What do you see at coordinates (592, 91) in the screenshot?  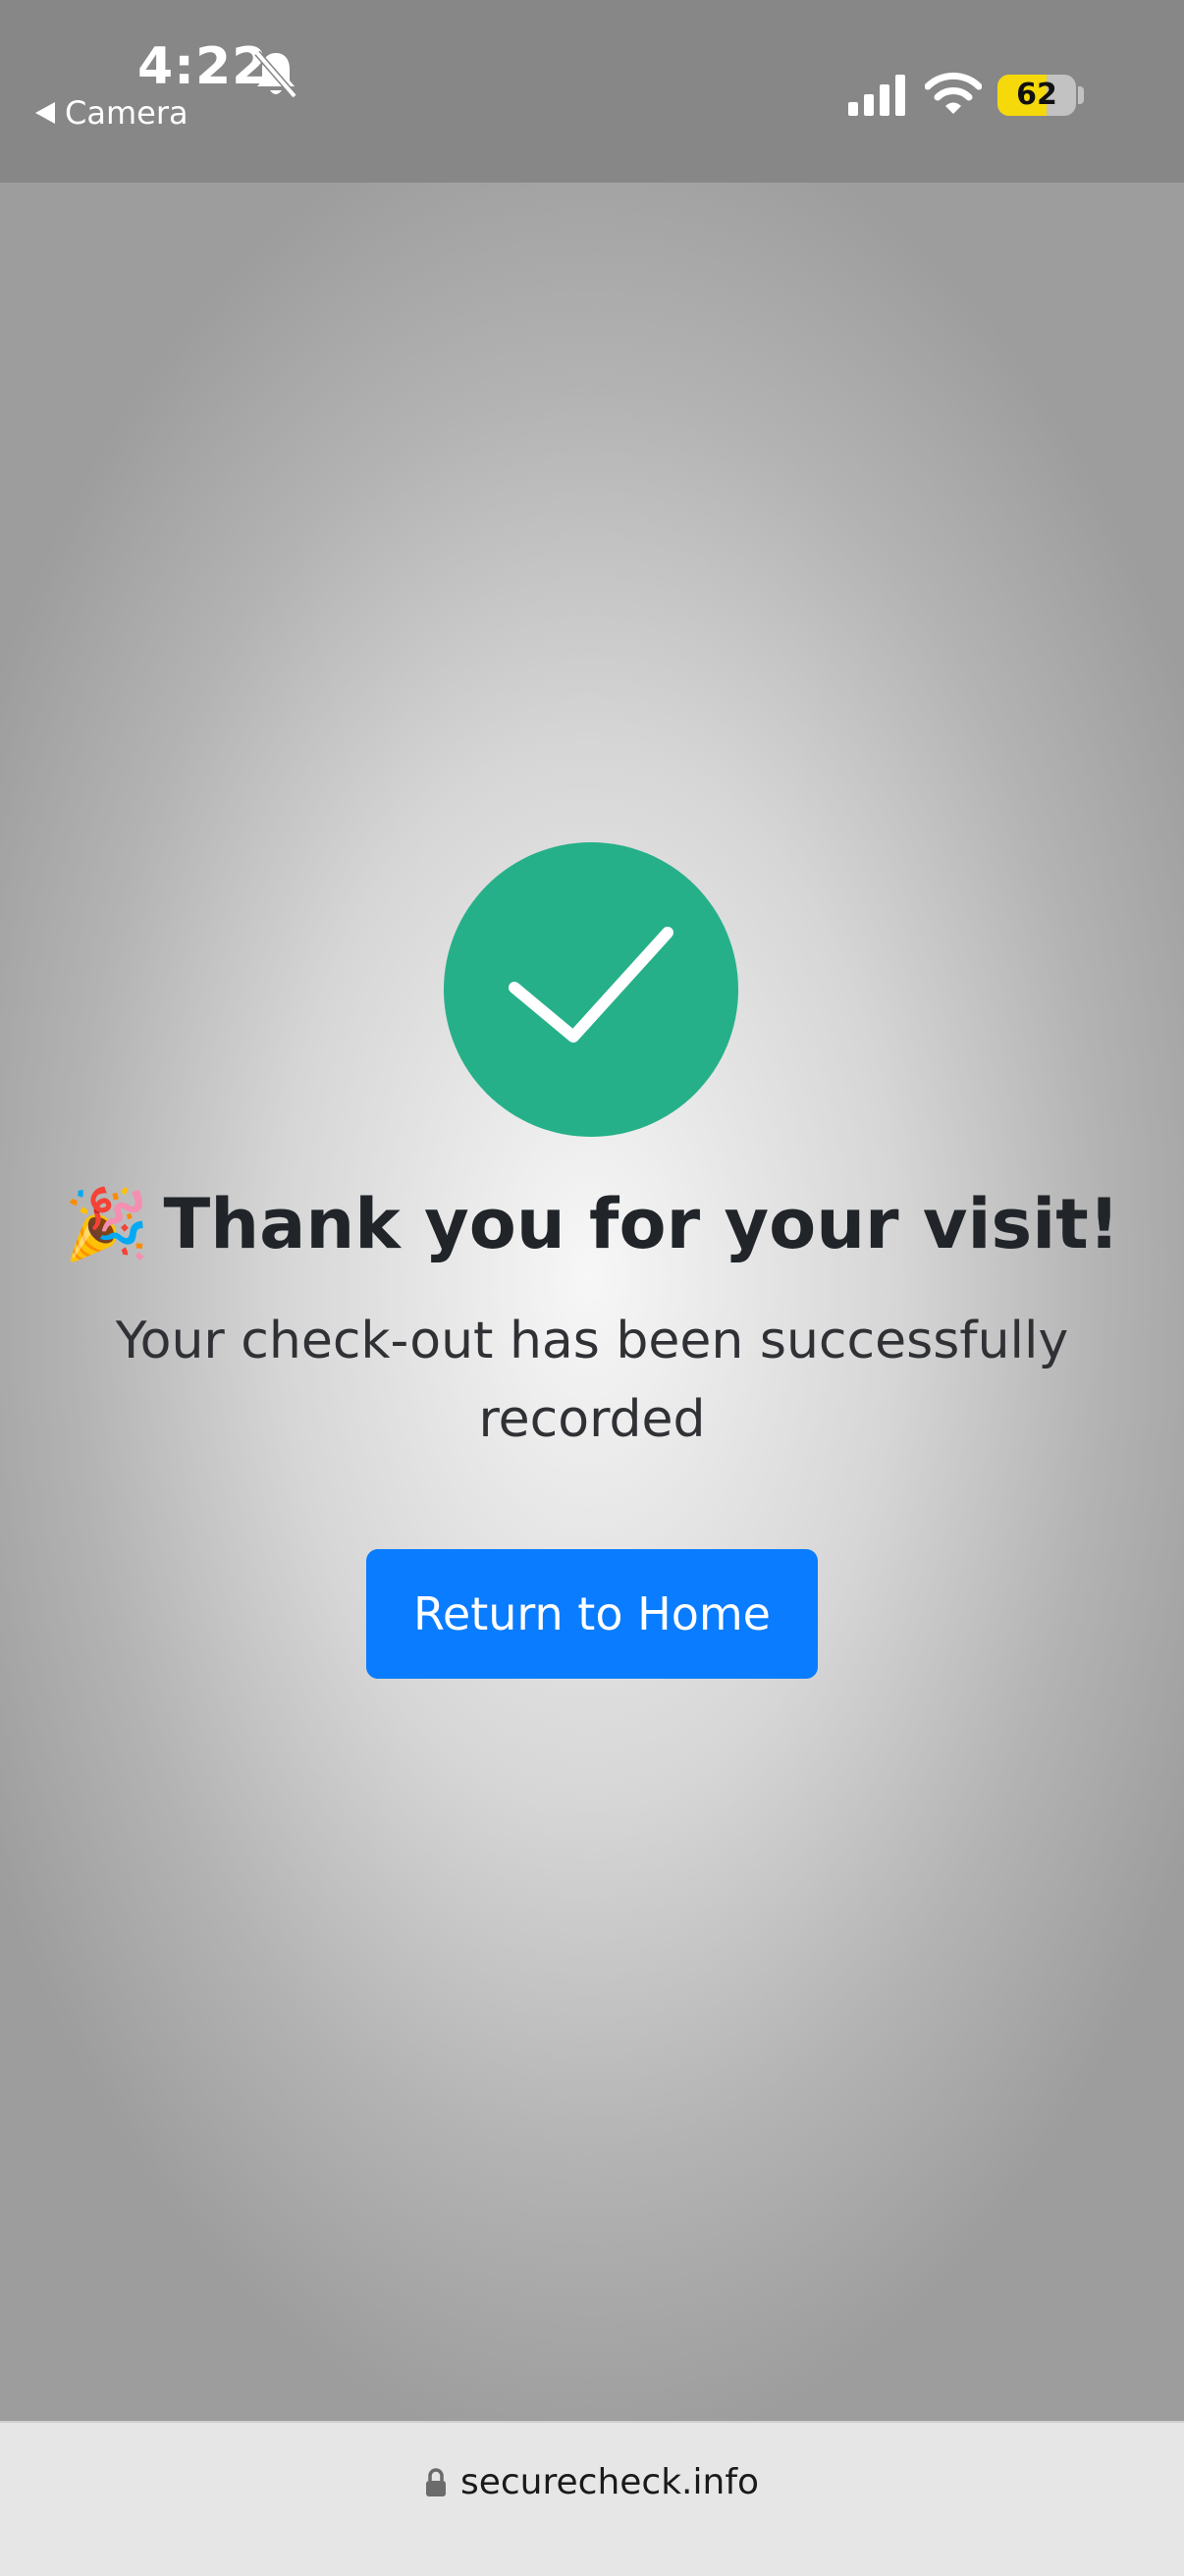 I see `status-bar: 4:22 Camera 62` at bounding box center [592, 91].